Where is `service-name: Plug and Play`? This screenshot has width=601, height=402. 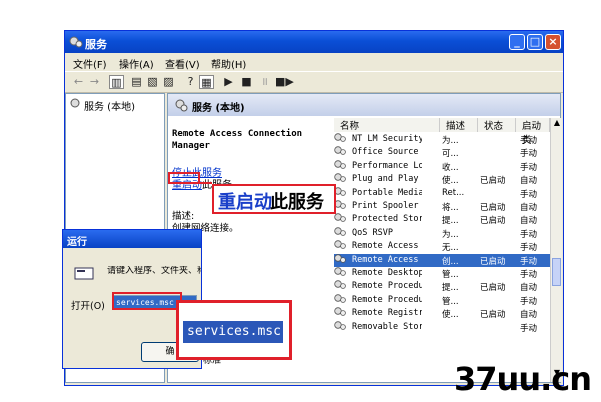 service-name: Plug and Play is located at coordinates (385, 179).